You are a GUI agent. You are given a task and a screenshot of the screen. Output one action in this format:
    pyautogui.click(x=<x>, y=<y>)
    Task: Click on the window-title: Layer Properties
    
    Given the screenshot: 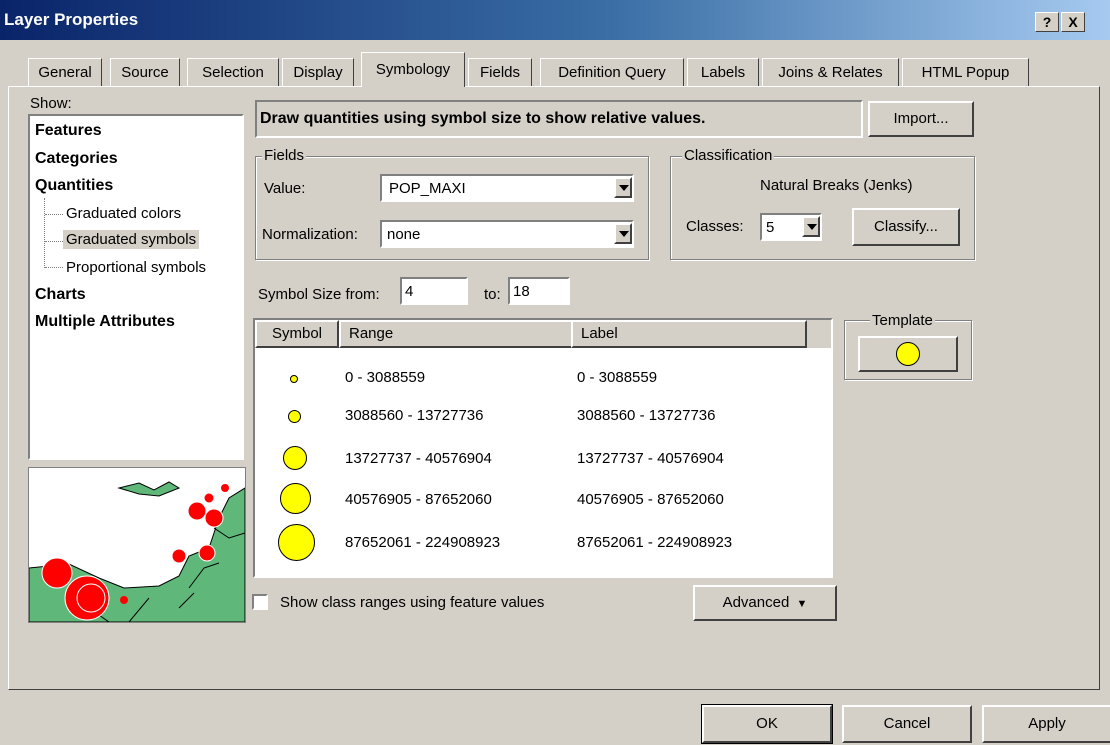 What is the action you would take?
    pyautogui.click(x=71, y=19)
    